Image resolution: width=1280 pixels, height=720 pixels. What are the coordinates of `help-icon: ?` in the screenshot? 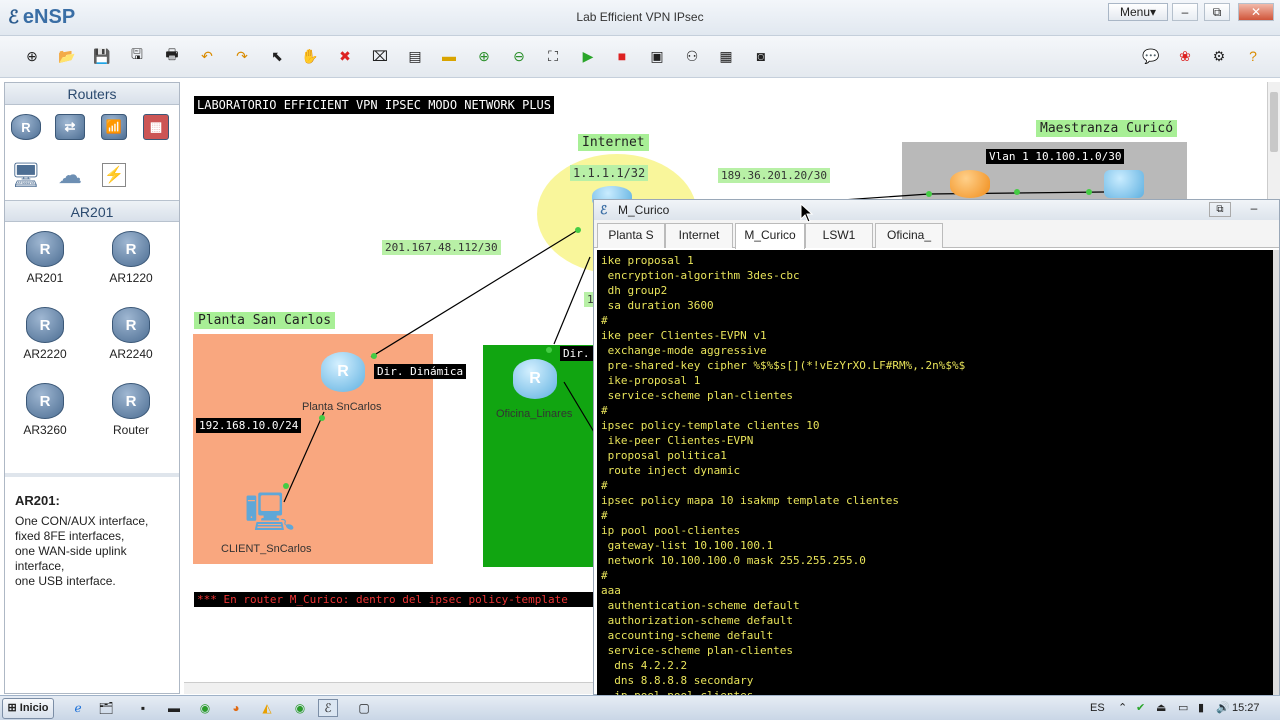 It's located at (1253, 56).